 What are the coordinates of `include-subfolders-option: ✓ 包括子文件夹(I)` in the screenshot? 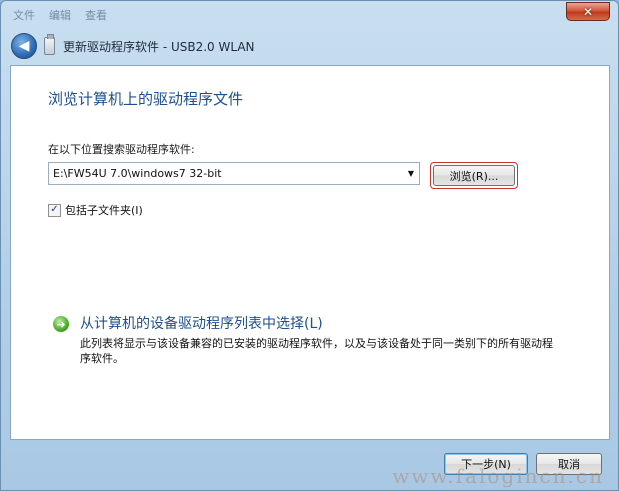 It's located at (95, 210).